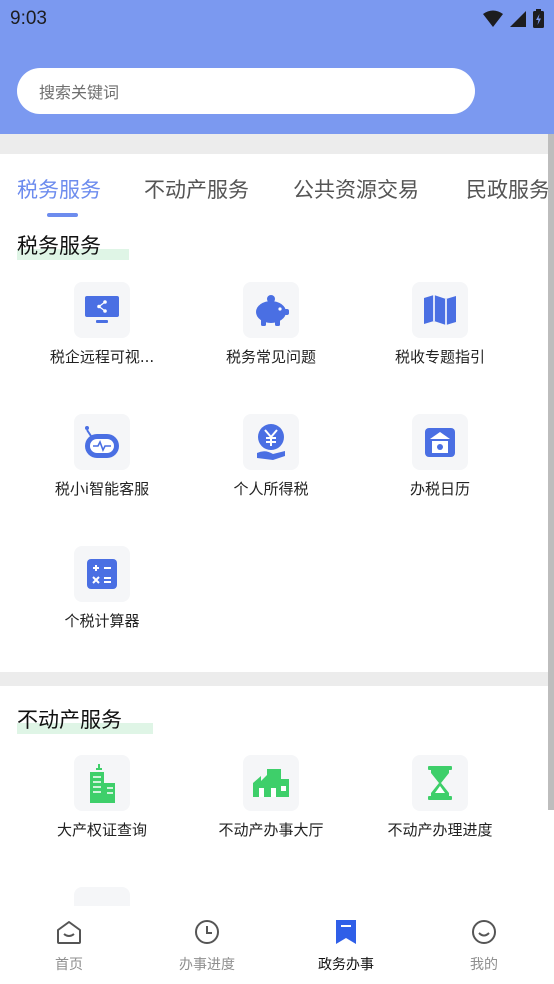  Describe the element at coordinates (271, 442) in the screenshot. I see `yuan-hand-icon` at that location.